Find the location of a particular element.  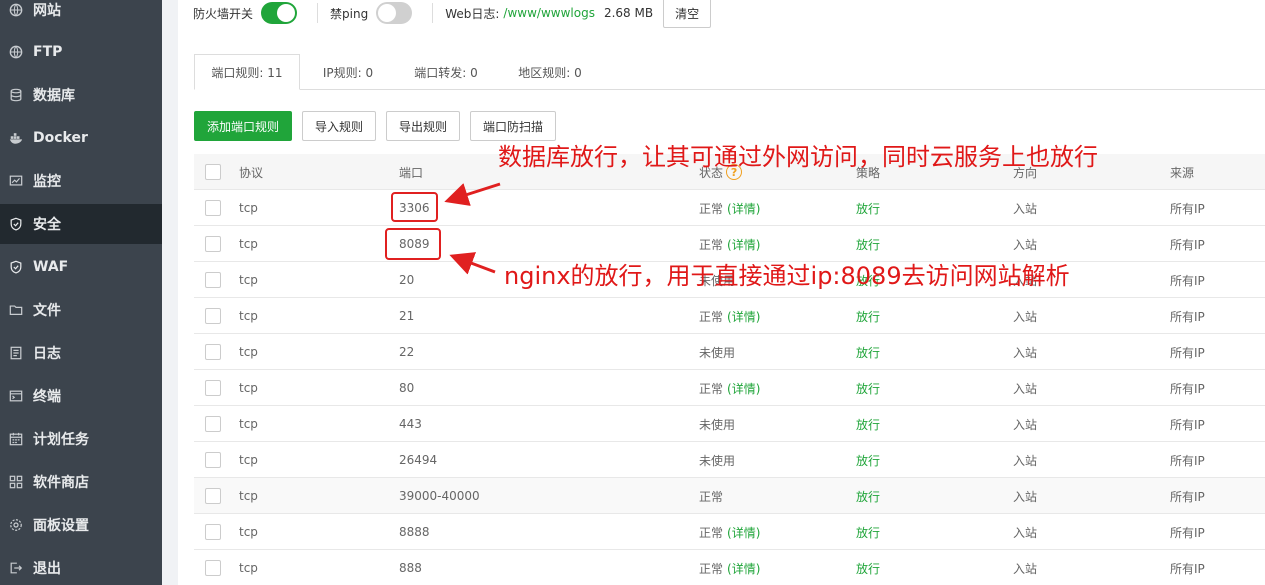

terminal-icon is located at coordinates (16, 396).